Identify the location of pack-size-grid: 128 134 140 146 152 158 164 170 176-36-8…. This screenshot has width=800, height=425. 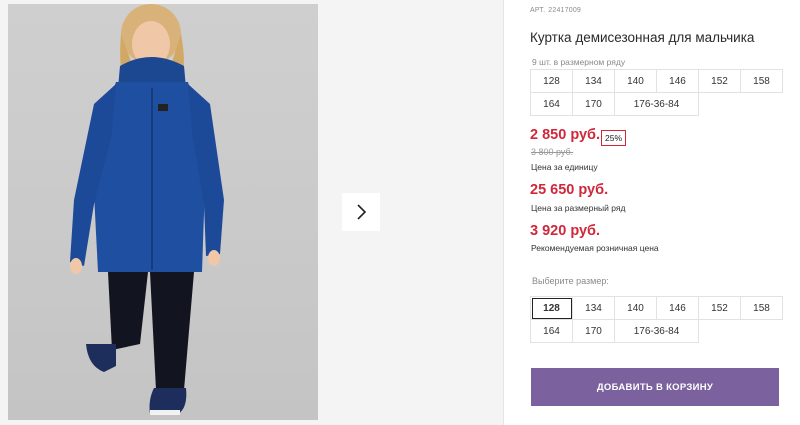
(656, 92).